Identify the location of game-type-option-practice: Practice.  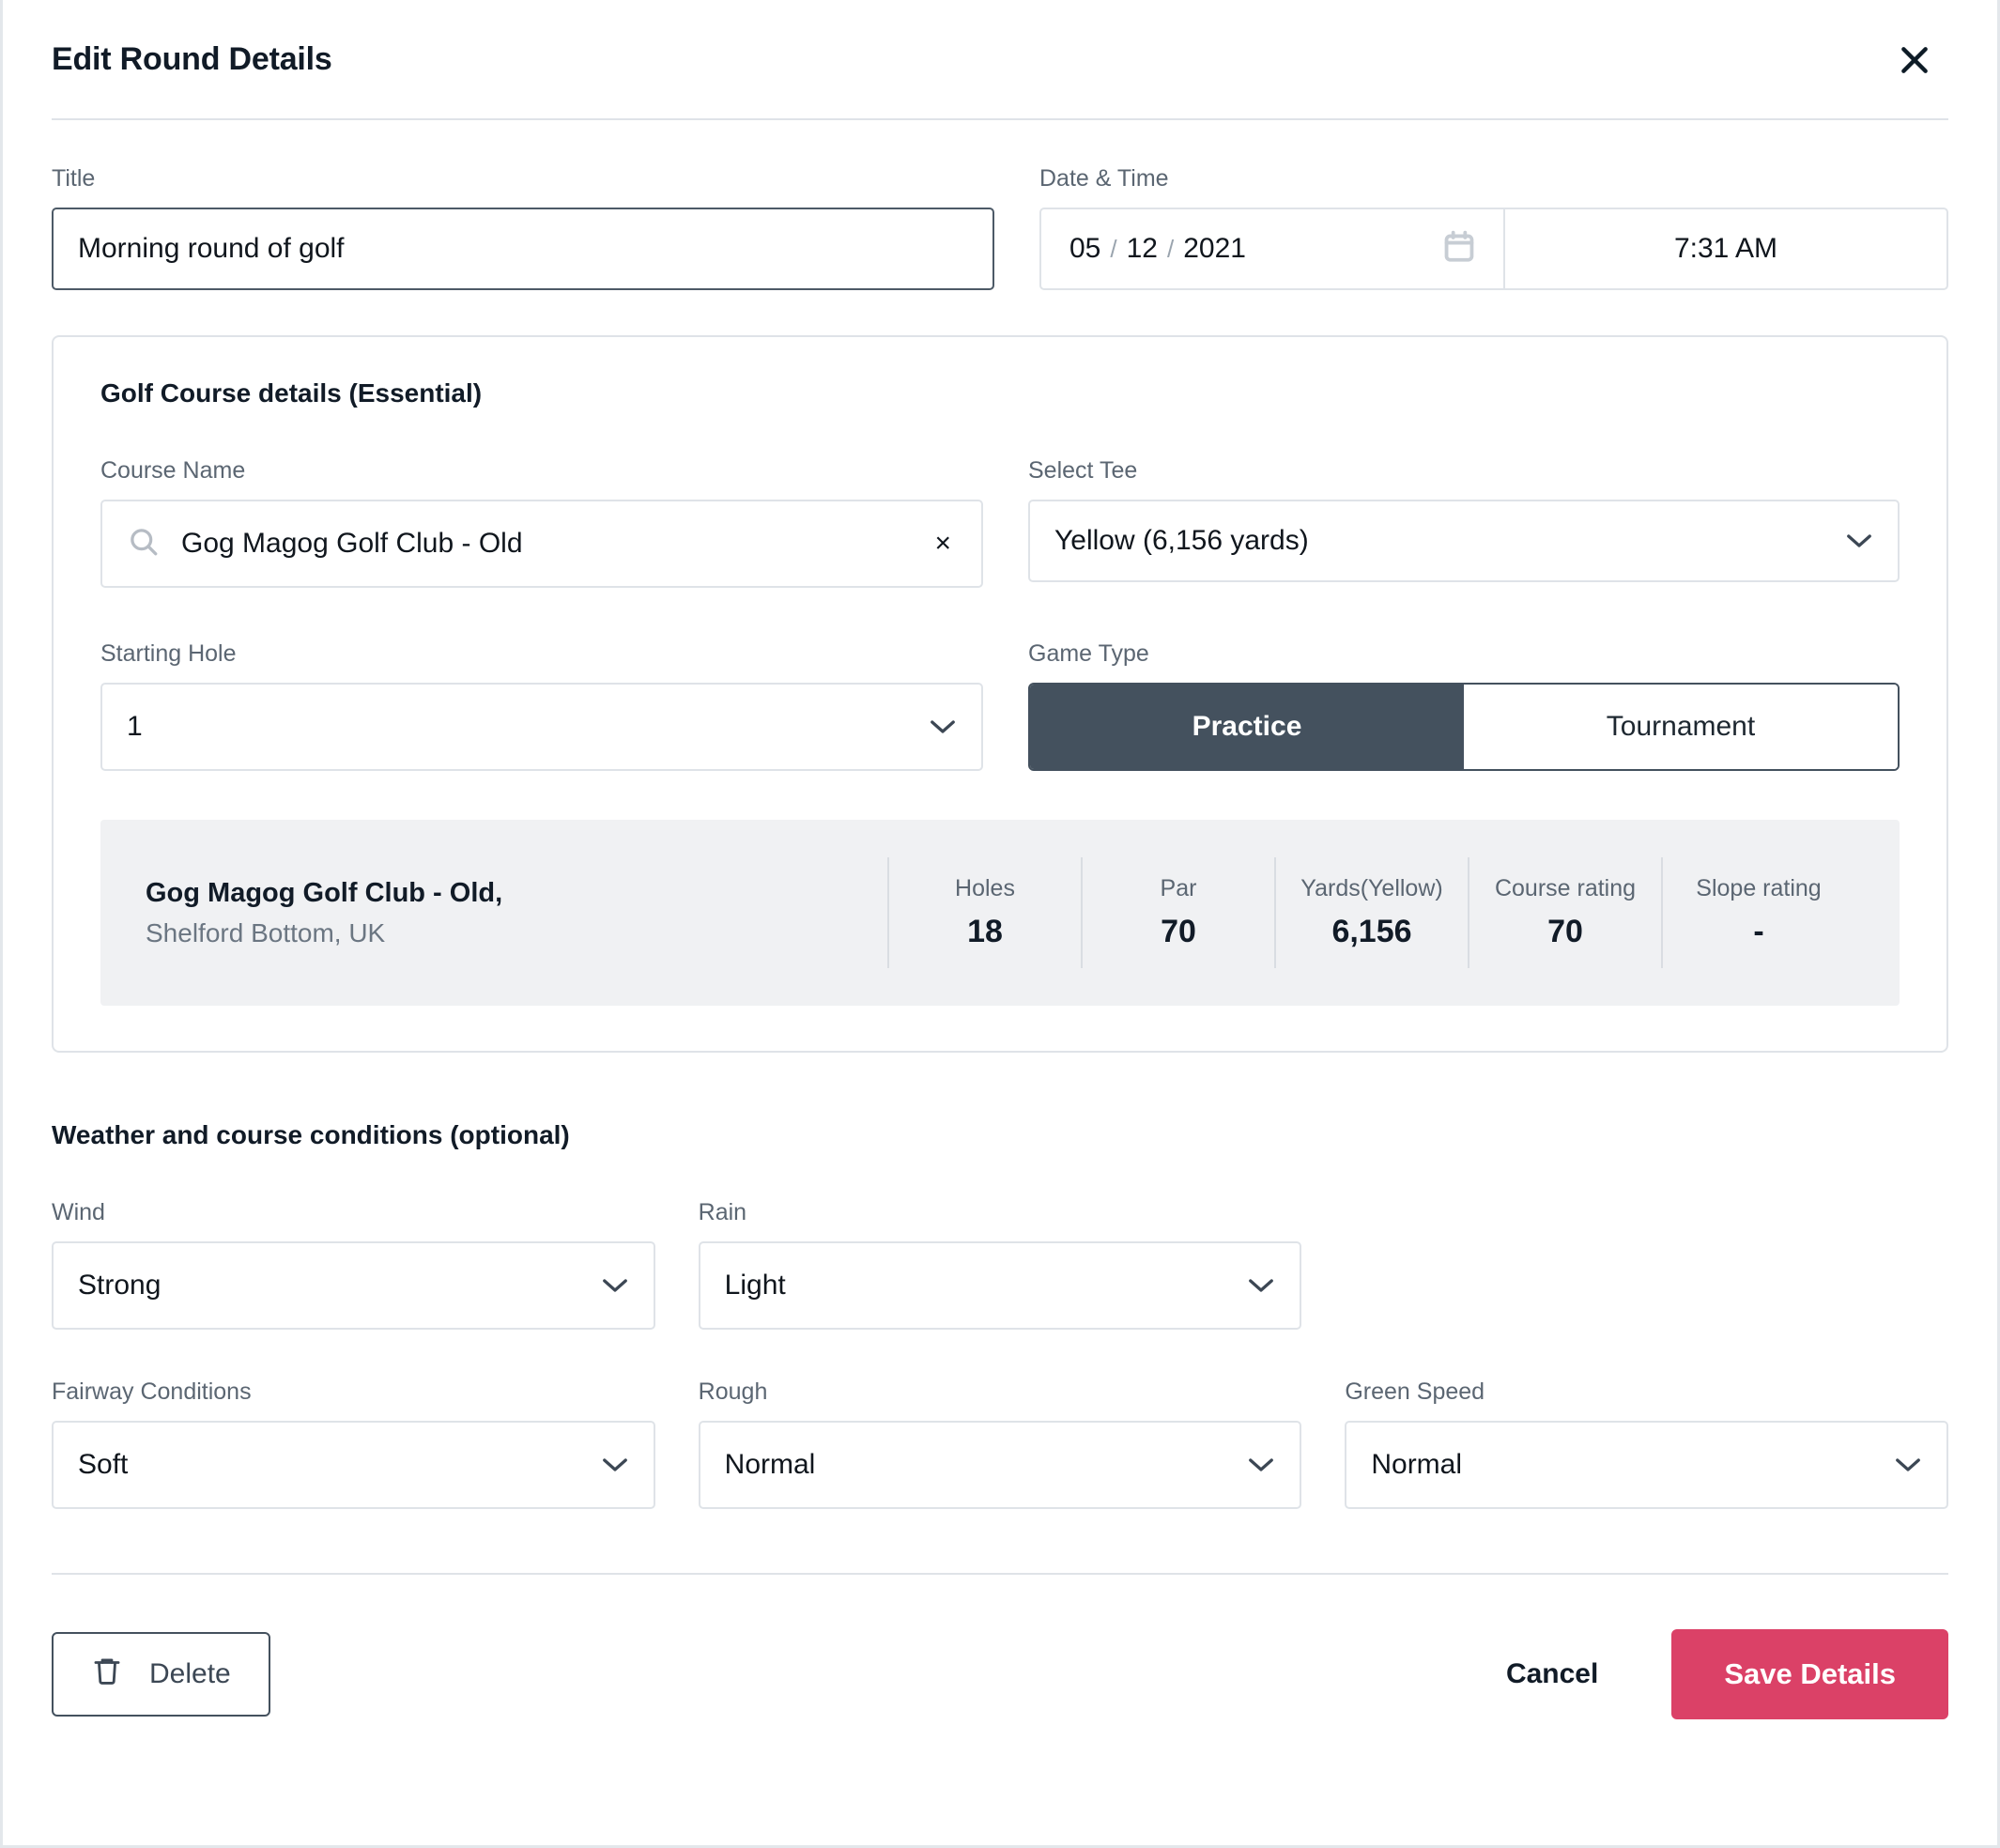
(1247, 727).